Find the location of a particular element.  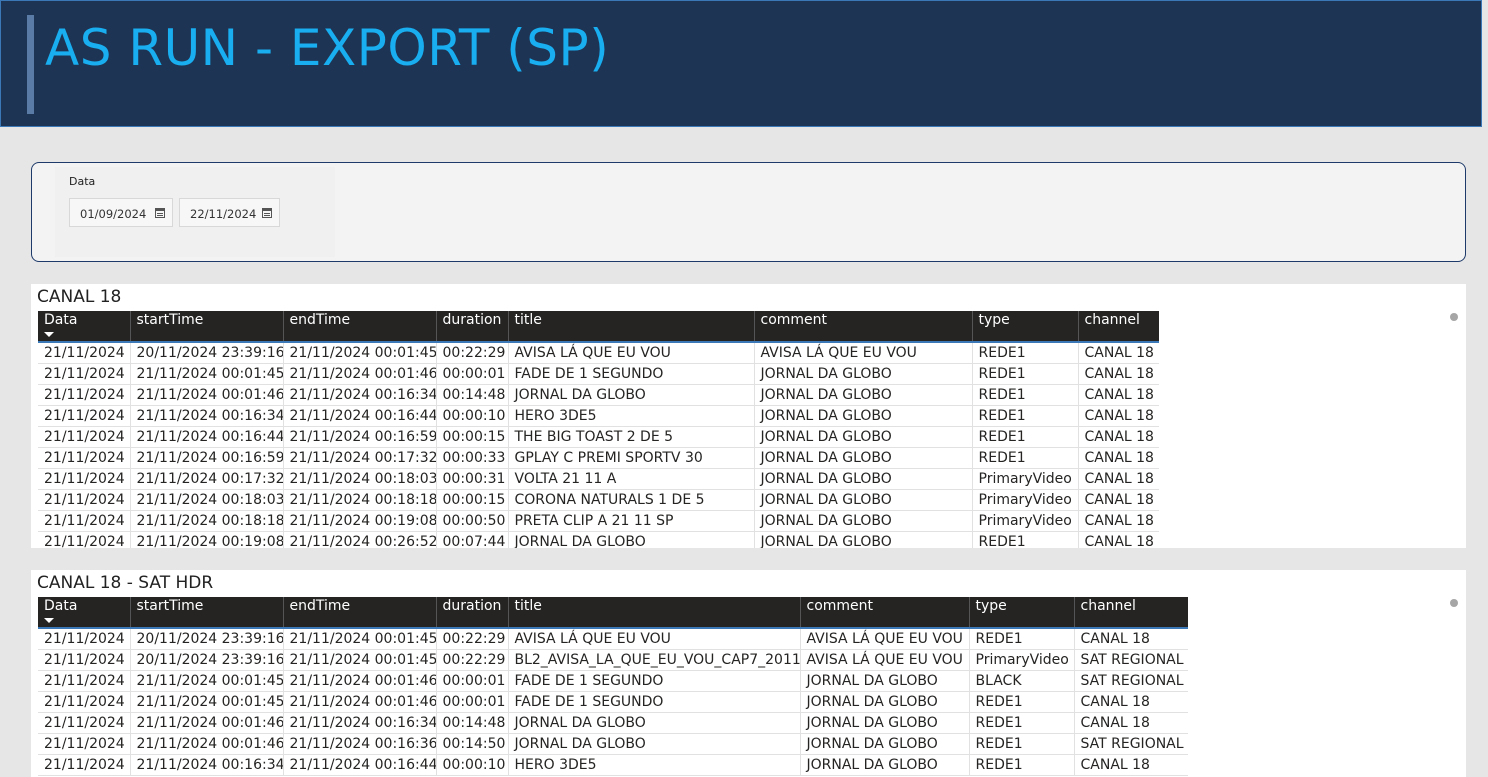

end-date-input: 22/11/2024 is located at coordinates (229, 212).